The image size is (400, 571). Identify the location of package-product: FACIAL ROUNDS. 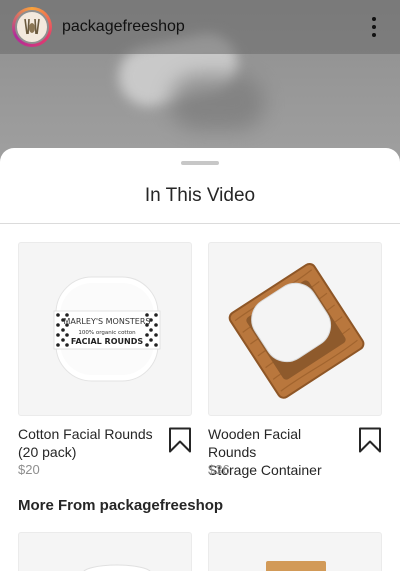
(107, 341).